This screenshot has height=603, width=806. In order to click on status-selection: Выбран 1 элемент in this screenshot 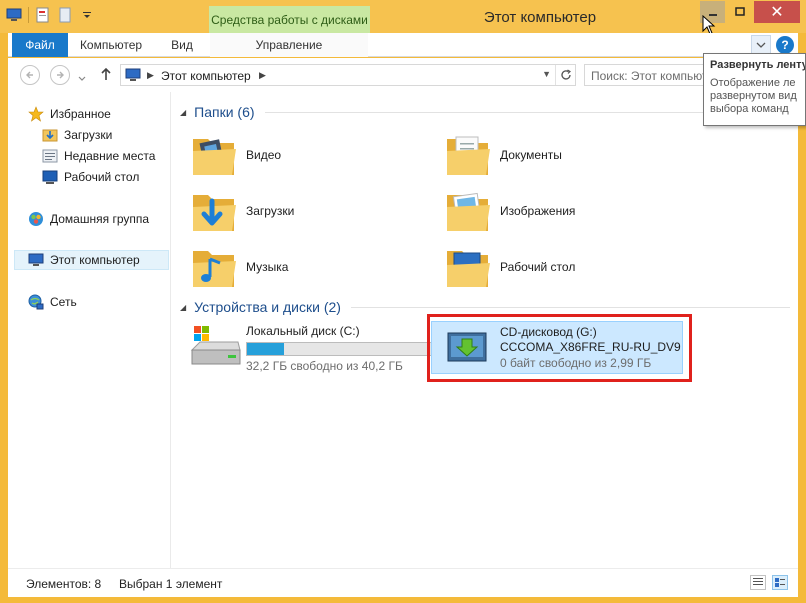, I will do `click(171, 584)`.